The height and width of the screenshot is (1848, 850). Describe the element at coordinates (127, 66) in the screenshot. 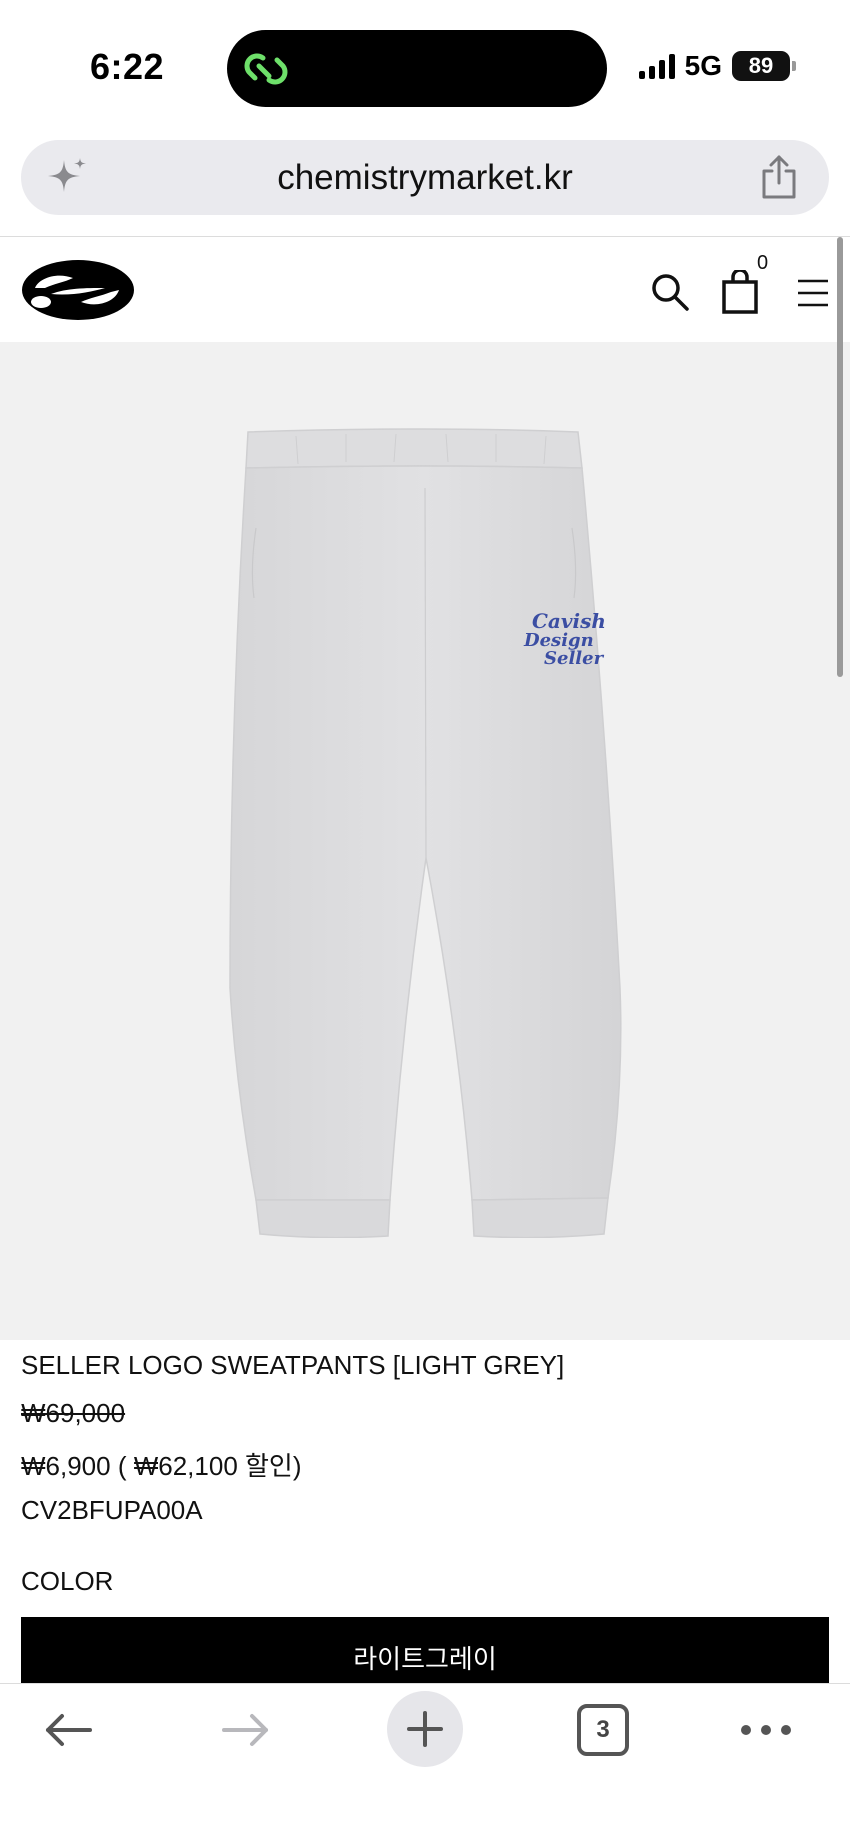

I see `status-time: 6:22` at that location.